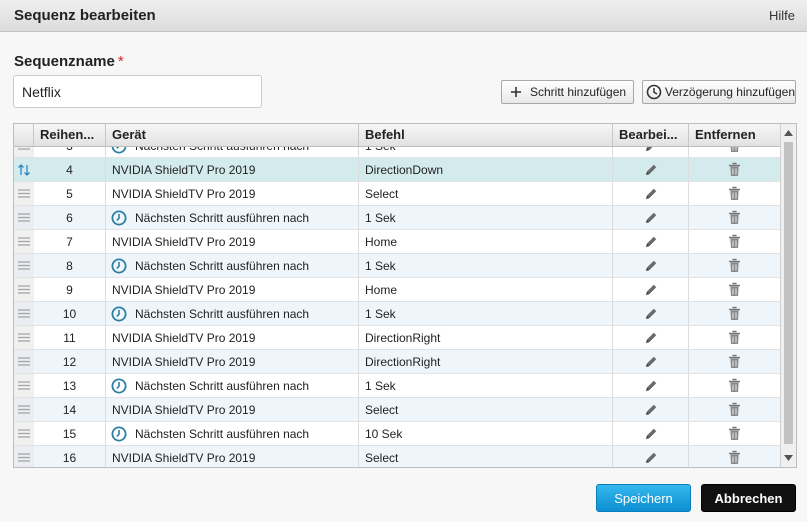 This screenshot has height=522, width=807. Describe the element at coordinates (397, 434) in the screenshot. I see `table-row: 15 Nächsten Schritt ausführen nach 10 Sek` at that location.